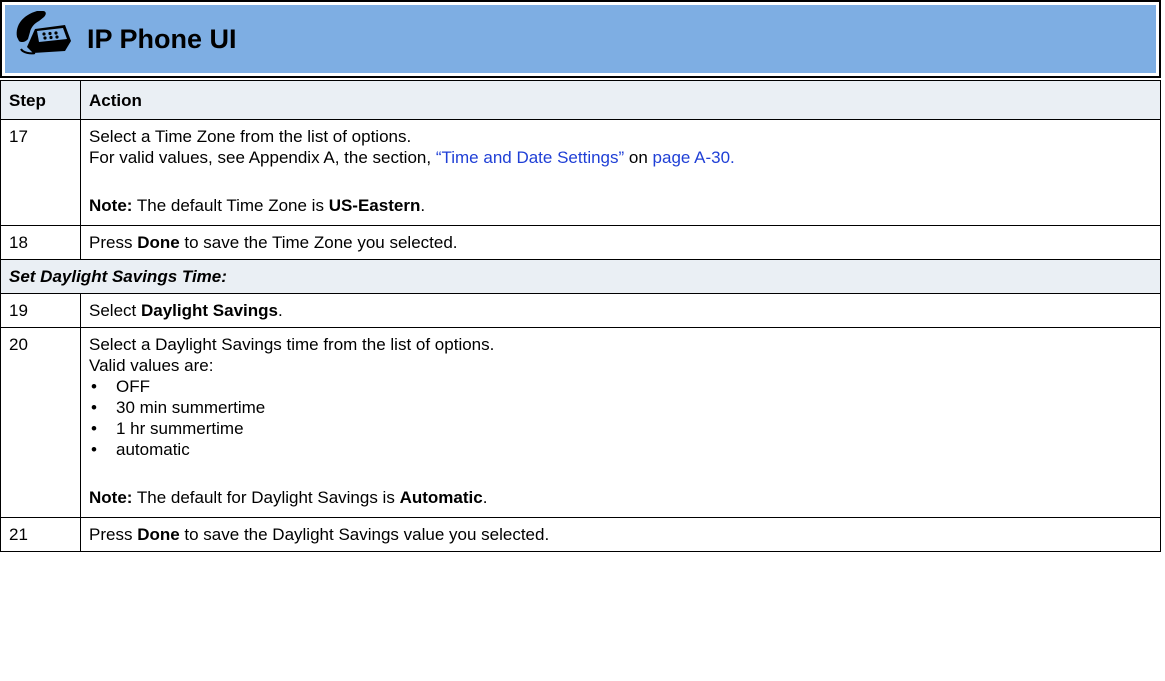 The image size is (1165, 681). I want to click on list-item: 1 hr summertime, so click(620, 428).